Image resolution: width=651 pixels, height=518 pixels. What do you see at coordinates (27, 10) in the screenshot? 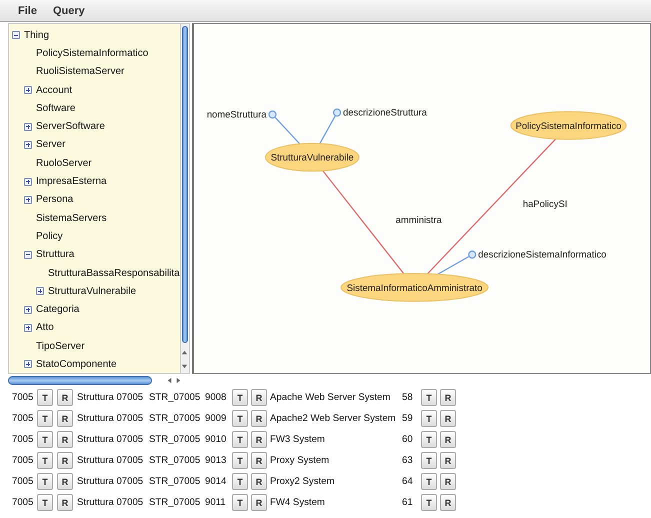
I see `menu-item: File` at bounding box center [27, 10].